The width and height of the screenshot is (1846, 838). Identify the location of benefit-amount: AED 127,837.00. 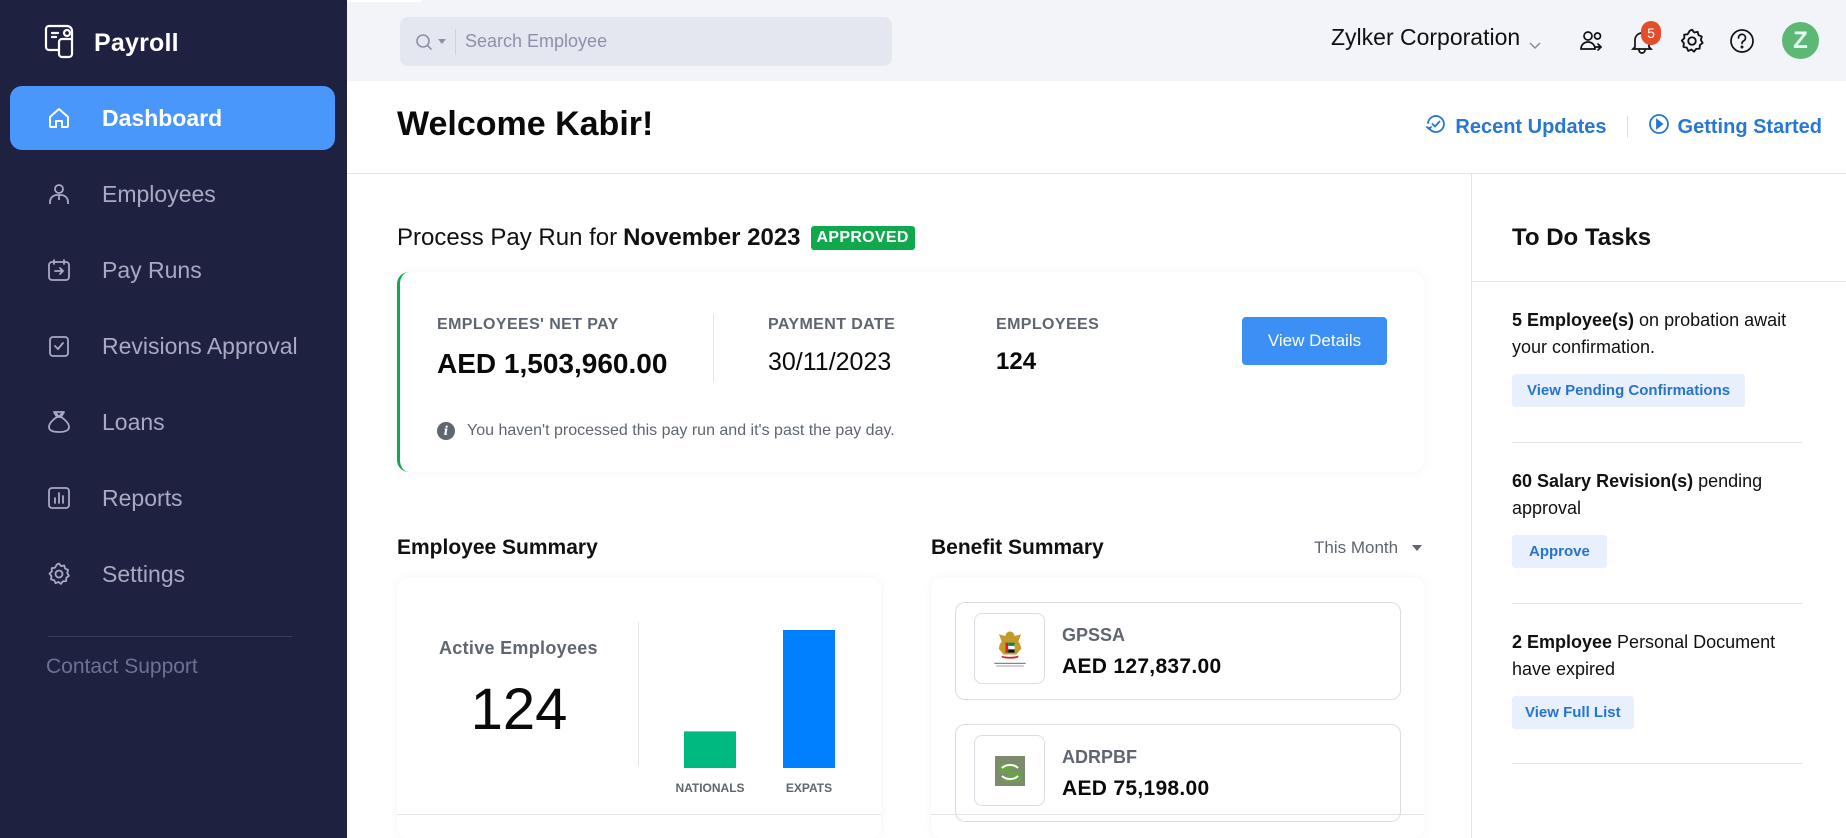
(1142, 666).